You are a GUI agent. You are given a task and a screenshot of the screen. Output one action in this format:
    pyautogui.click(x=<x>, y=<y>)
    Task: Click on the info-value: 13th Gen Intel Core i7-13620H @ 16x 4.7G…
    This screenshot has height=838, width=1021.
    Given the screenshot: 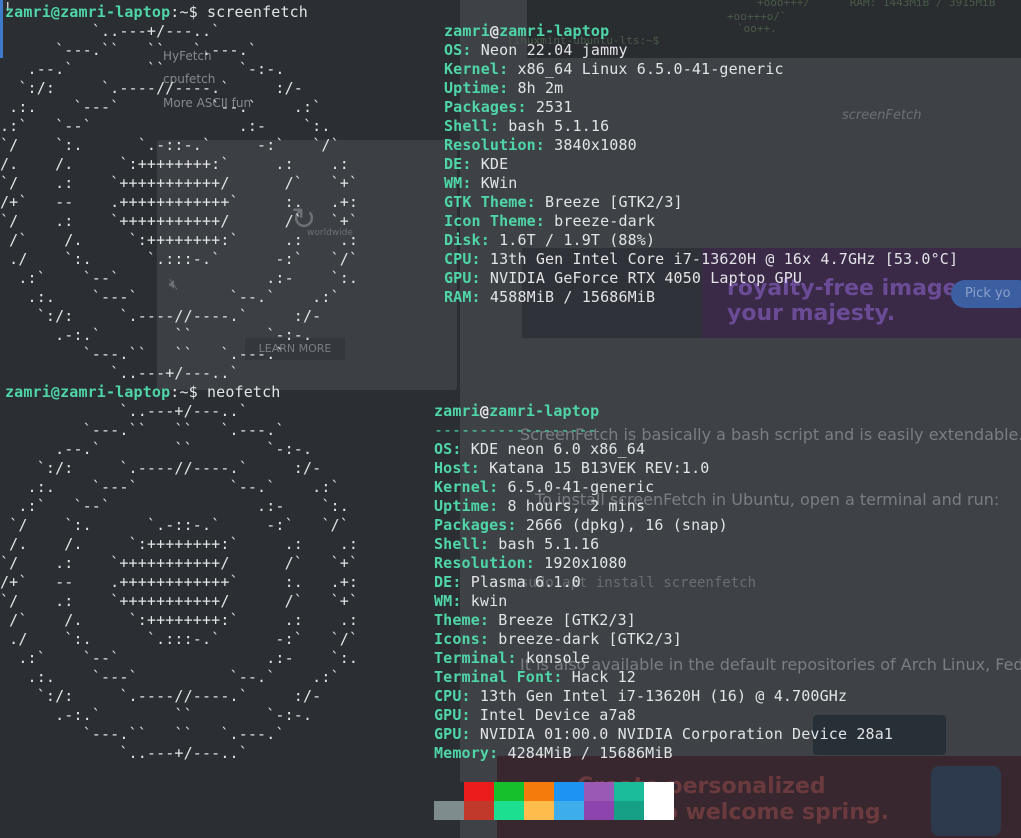 What is the action you would take?
    pyautogui.click(x=719, y=259)
    